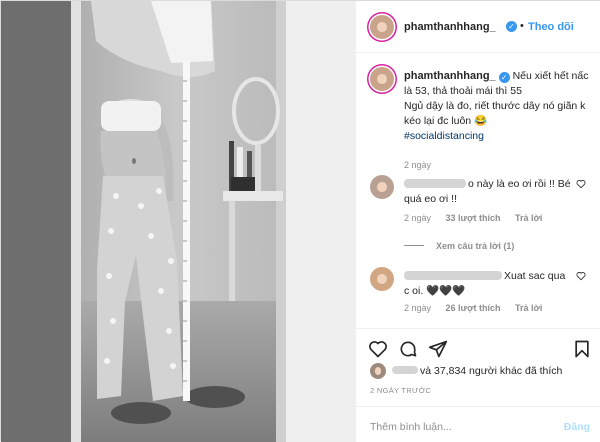 The height and width of the screenshot is (442, 600). I want to click on bookmark-icon, so click(582, 349).